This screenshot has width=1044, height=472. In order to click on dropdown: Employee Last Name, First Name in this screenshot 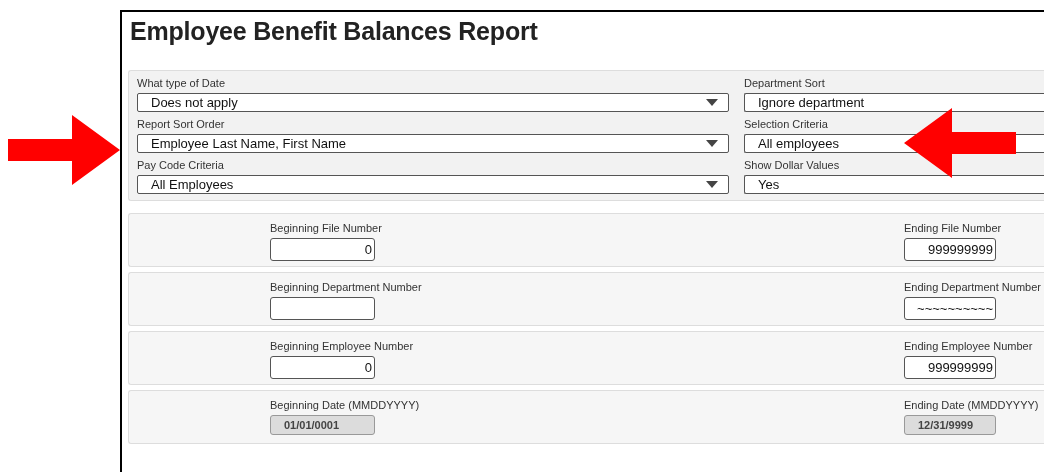, I will do `click(433, 143)`.